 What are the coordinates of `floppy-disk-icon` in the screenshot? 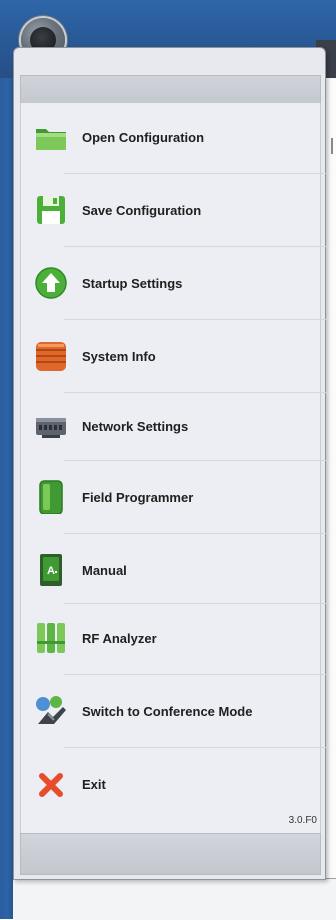 It's located at (51, 210).